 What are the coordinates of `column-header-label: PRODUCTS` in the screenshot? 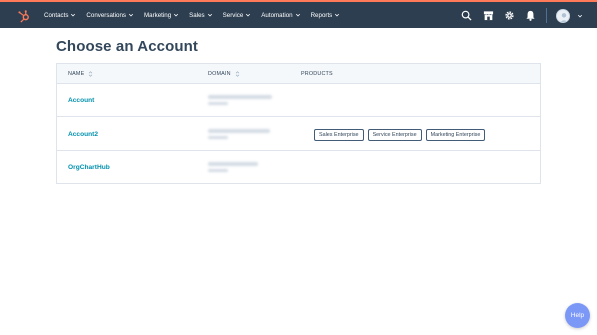 It's located at (317, 74).